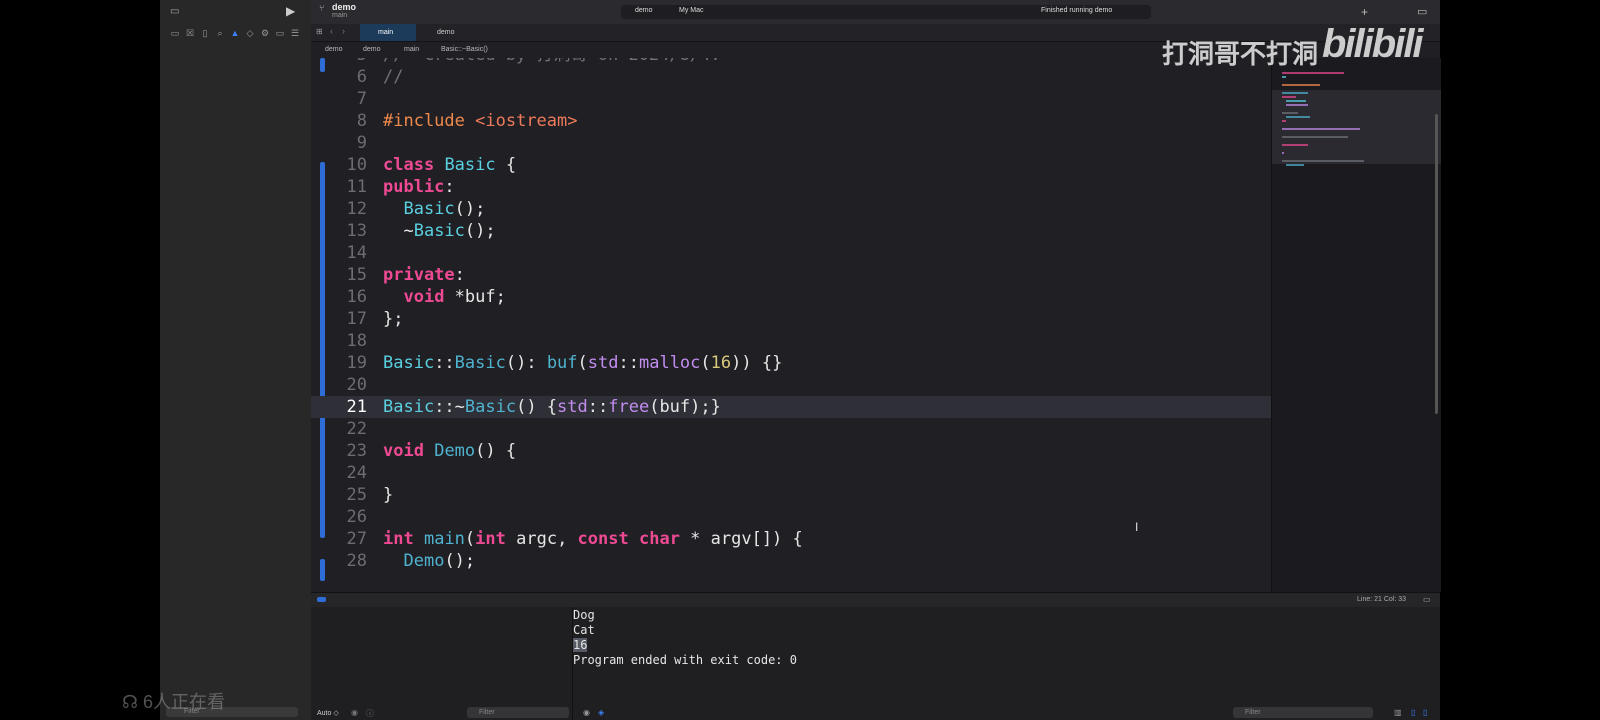 The height and width of the screenshot is (720, 1600). Describe the element at coordinates (174, 11) in the screenshot. I see `sidebar-toggle-icon: ▭` at that location.